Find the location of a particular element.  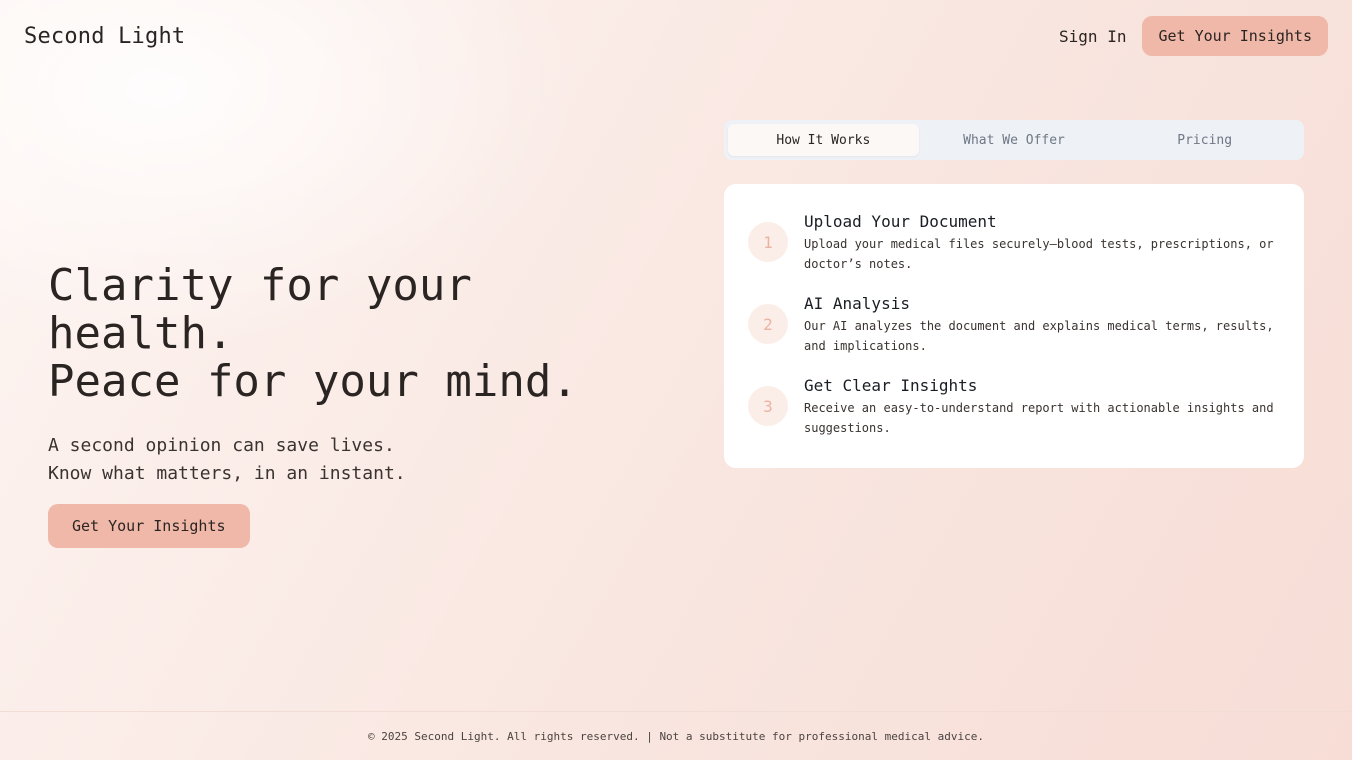

sign-in-link: Sign In is located at coordinates (1092, 36).